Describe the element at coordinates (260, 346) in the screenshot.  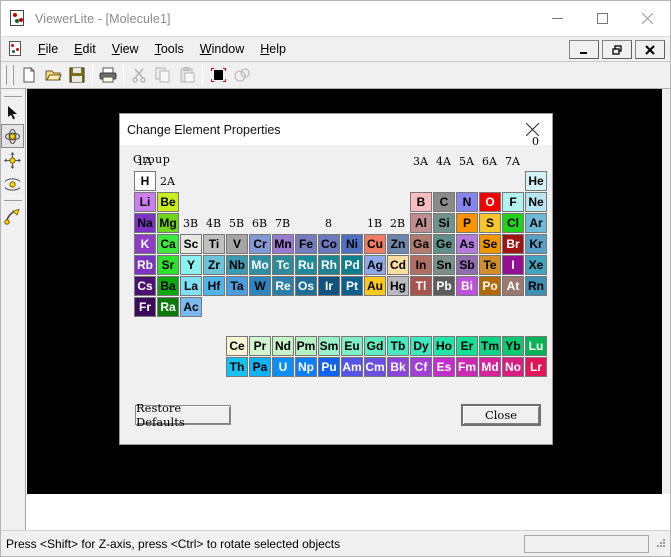
I see `element-Pr: Pr` at that location.